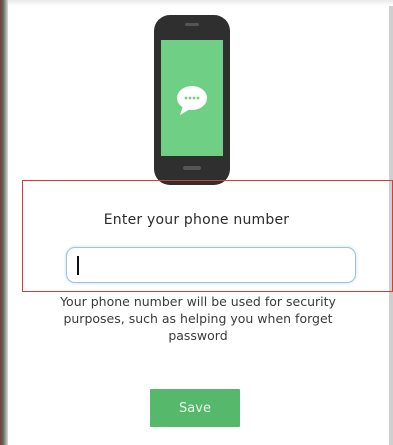  What do you see at coordinates (195, 408) in the screenshot?
I see `save-button: Save` at bounding box center [195, 408].